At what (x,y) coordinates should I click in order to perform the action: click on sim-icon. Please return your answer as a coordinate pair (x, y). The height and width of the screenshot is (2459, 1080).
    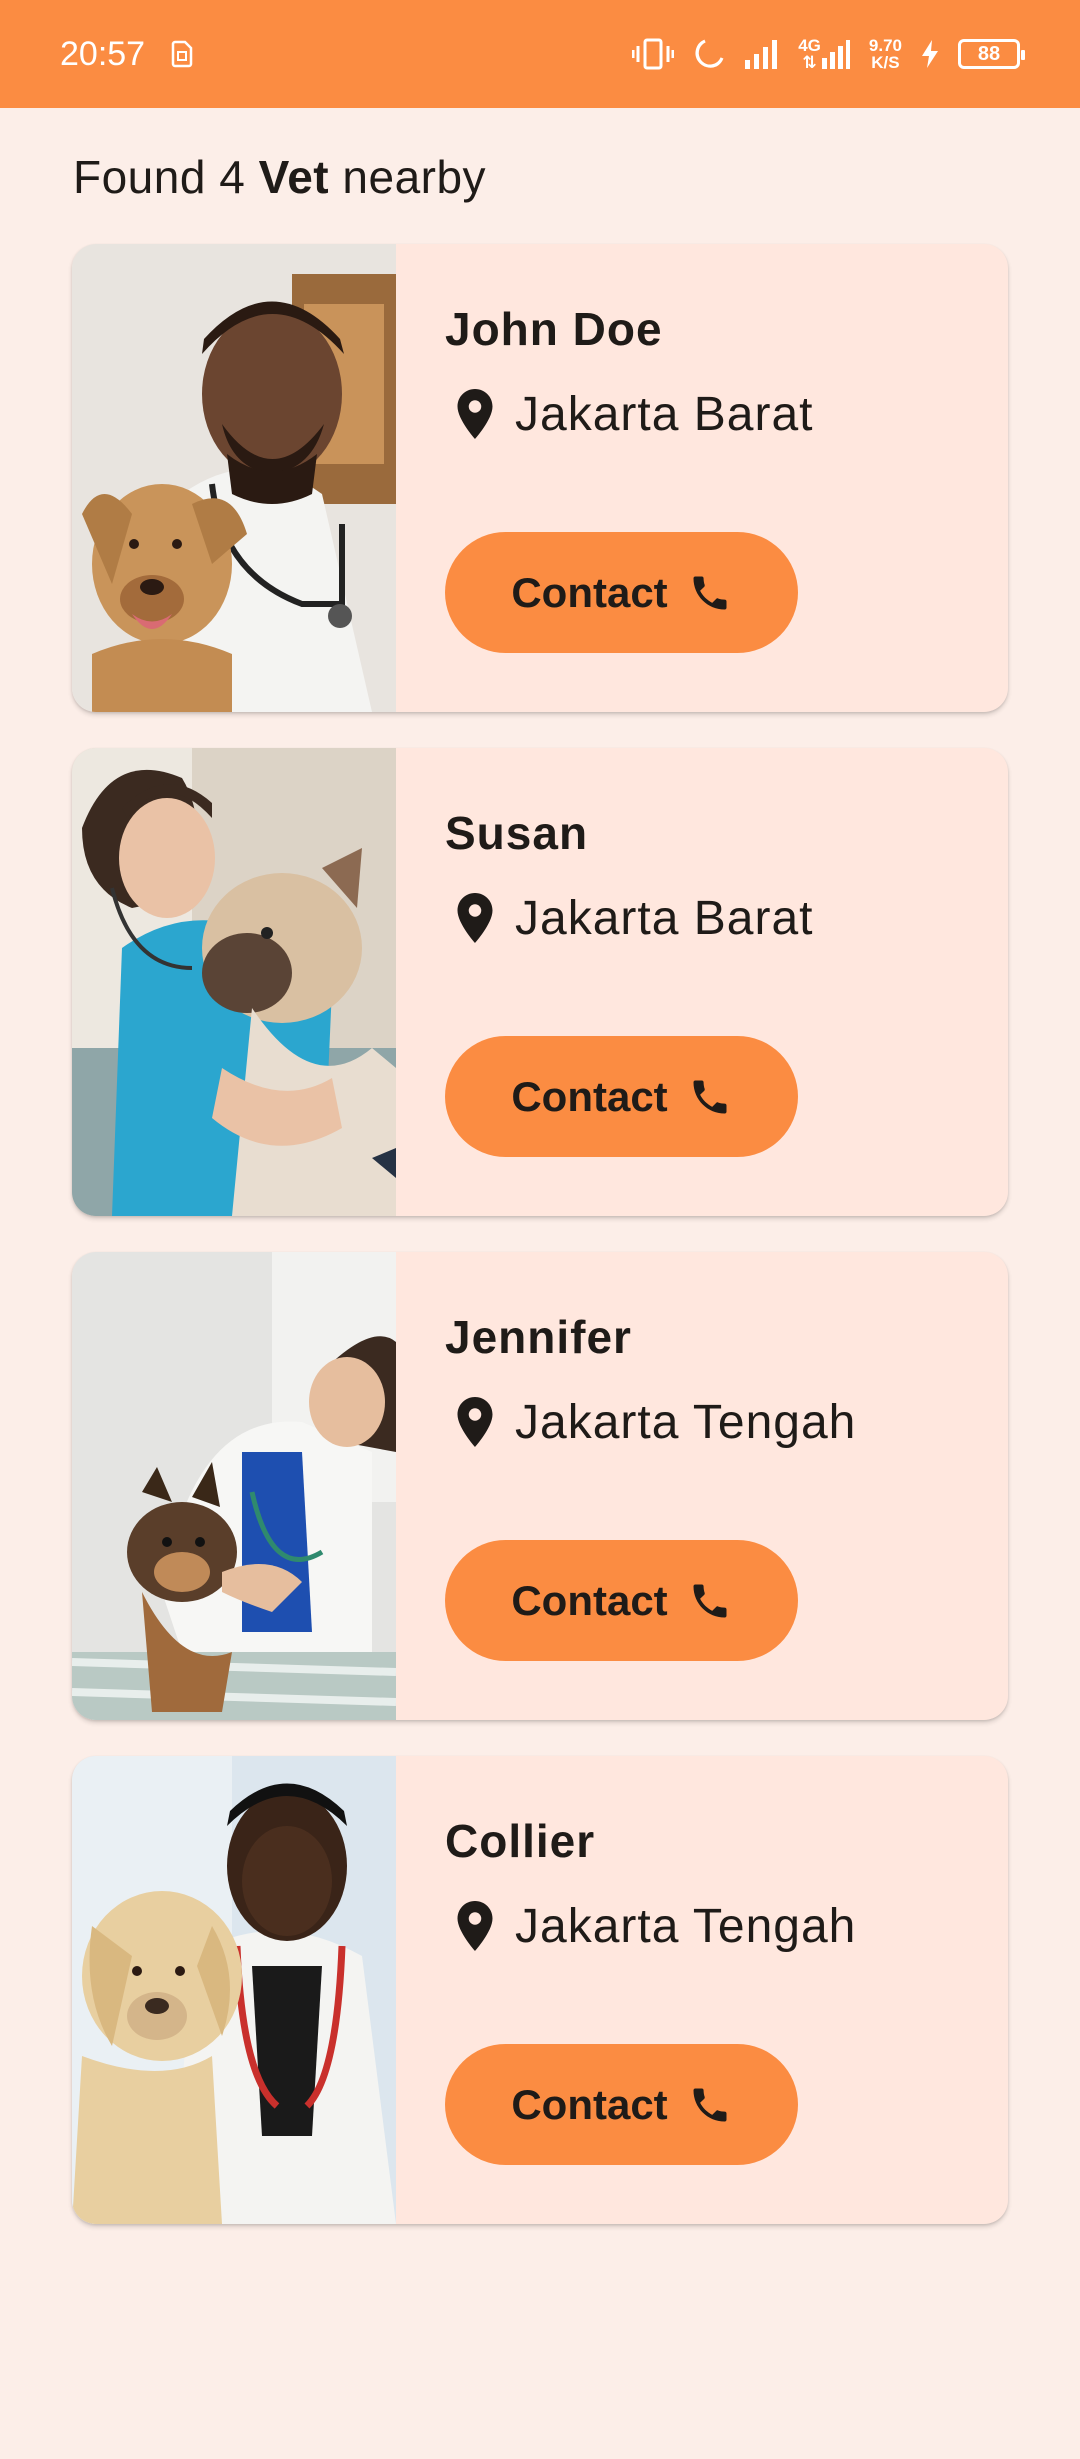
    Looking at the image, I should click on (182, 54).